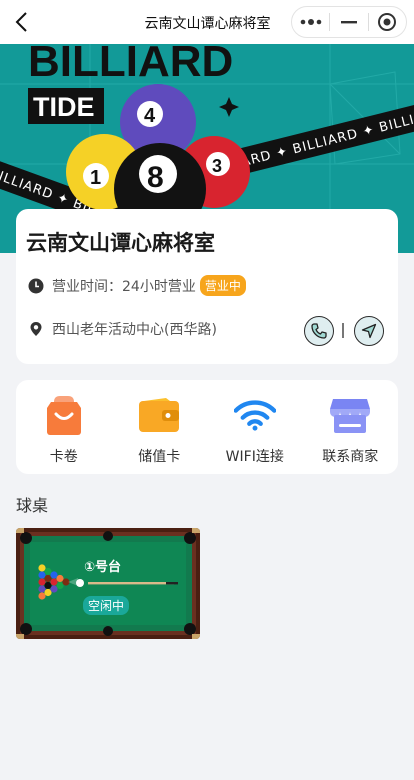 This screenshot has height=780, width=414. What do you see at coordinates (150, 116) in the screenshot?
I see `ball-4-number: 4` at bounding box center [150, 116].